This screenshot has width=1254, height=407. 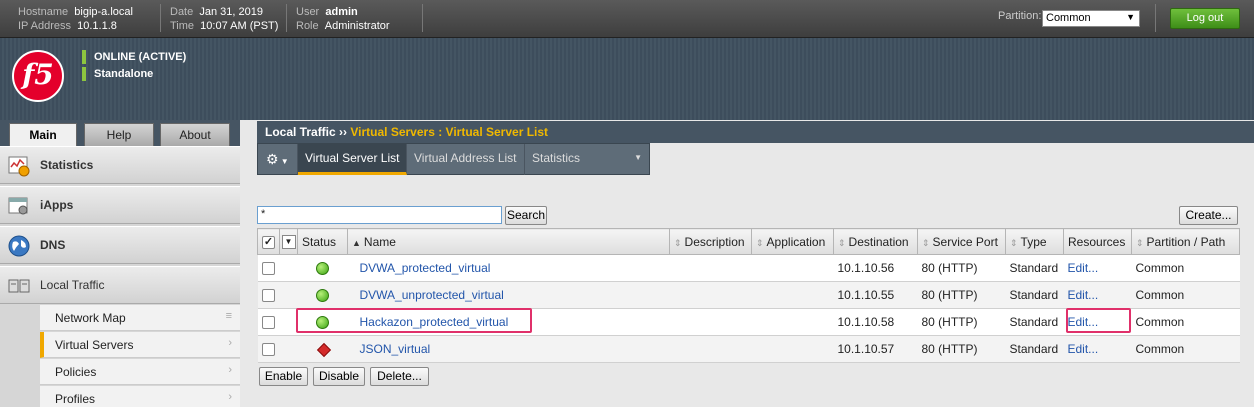 I want to click on datetime-info: Date Jan 31, 2019 Time 10:07 AM (PST), so click(x=224, y=19).